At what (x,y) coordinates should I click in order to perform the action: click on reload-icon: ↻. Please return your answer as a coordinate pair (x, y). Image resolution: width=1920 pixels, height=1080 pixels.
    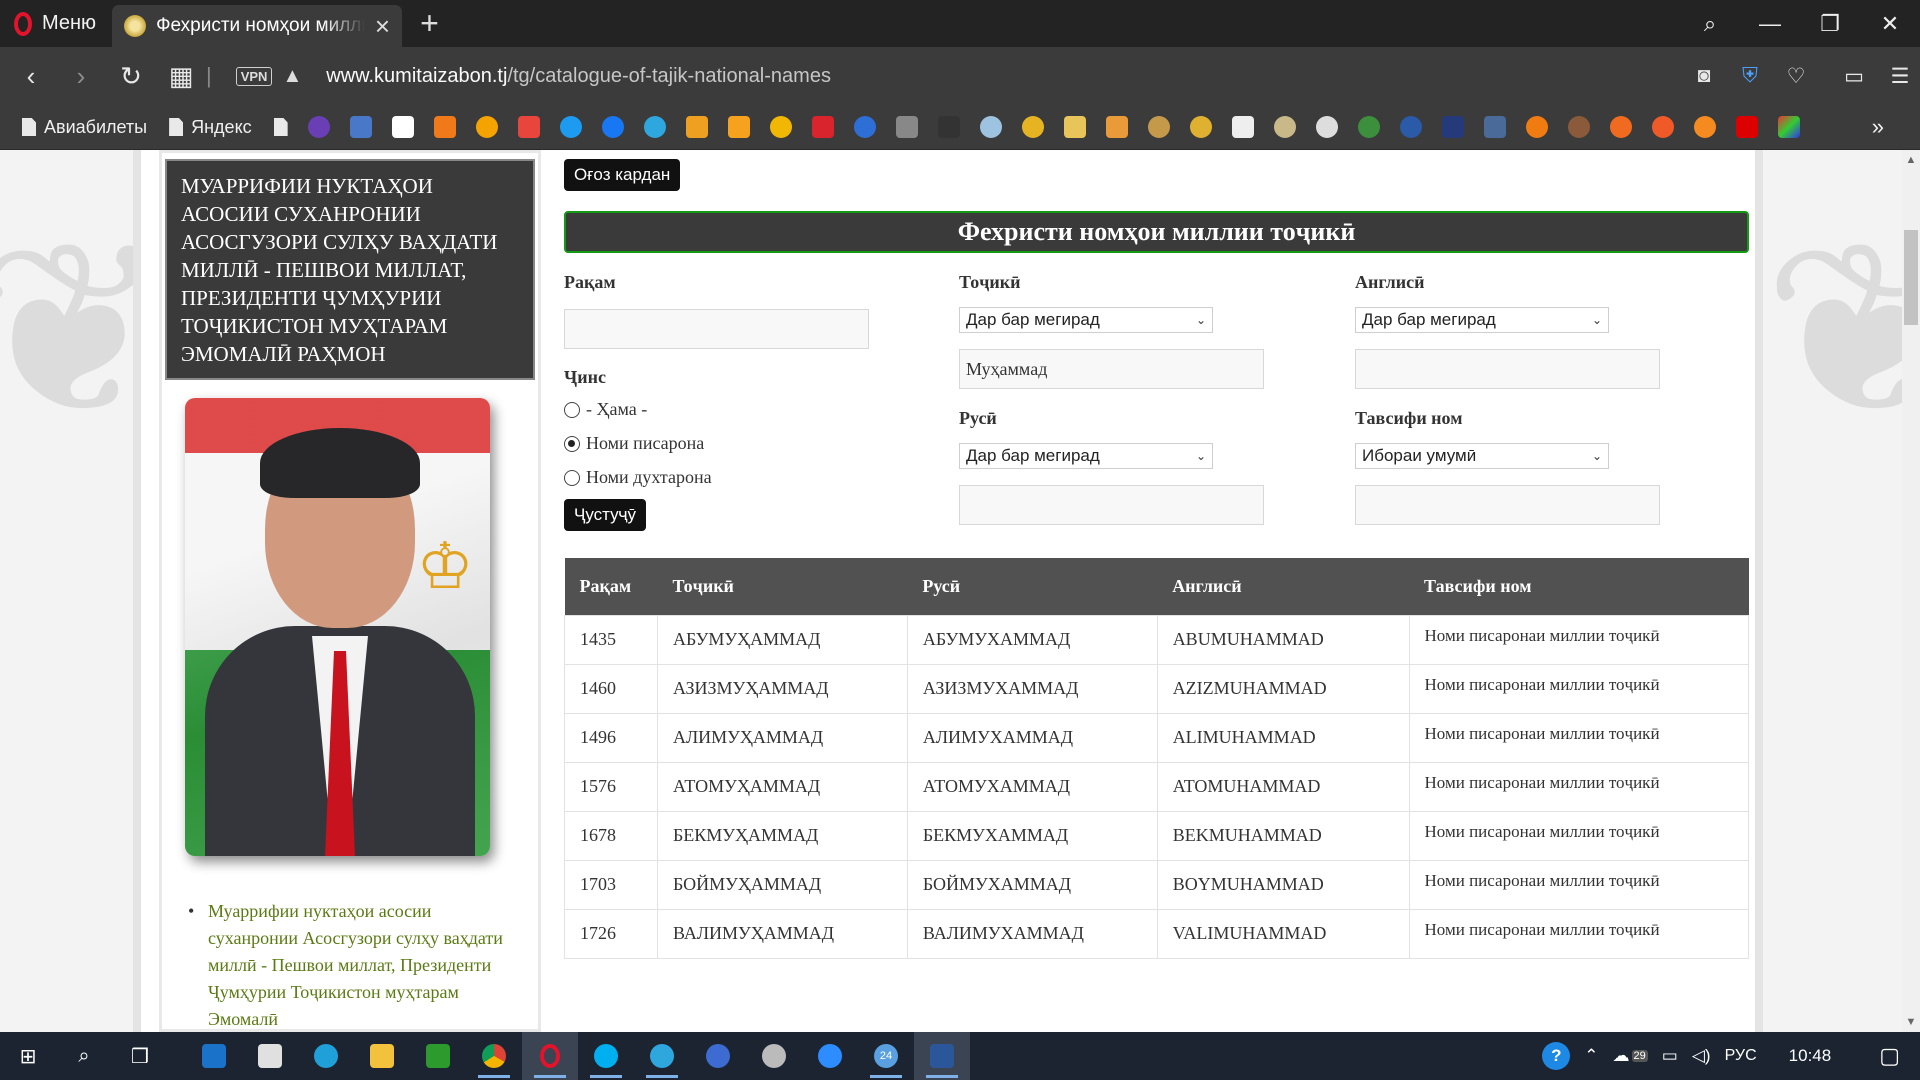
    Looking at the image, I should click on (131, 76).